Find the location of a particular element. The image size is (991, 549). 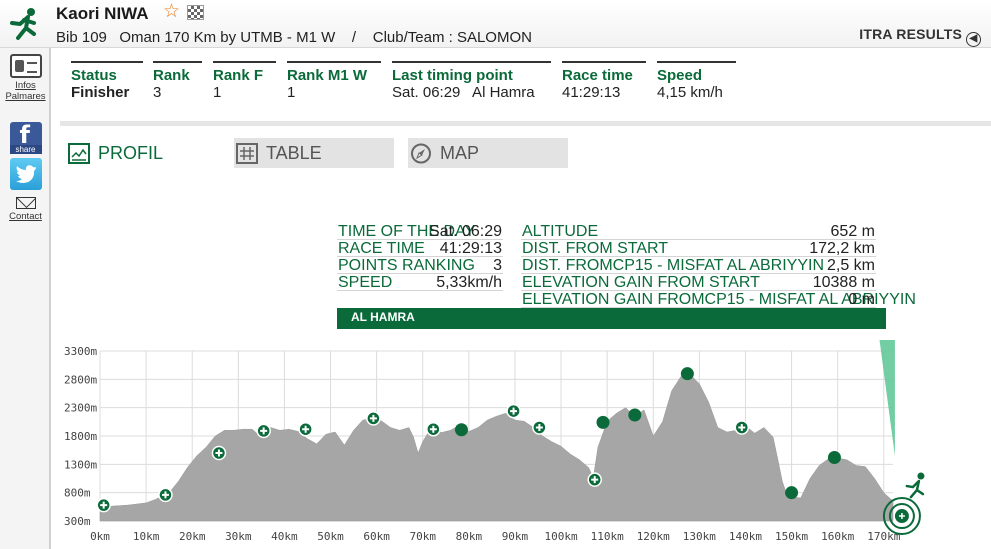

stat-value: Finisher is located at coordinates (100, 92).